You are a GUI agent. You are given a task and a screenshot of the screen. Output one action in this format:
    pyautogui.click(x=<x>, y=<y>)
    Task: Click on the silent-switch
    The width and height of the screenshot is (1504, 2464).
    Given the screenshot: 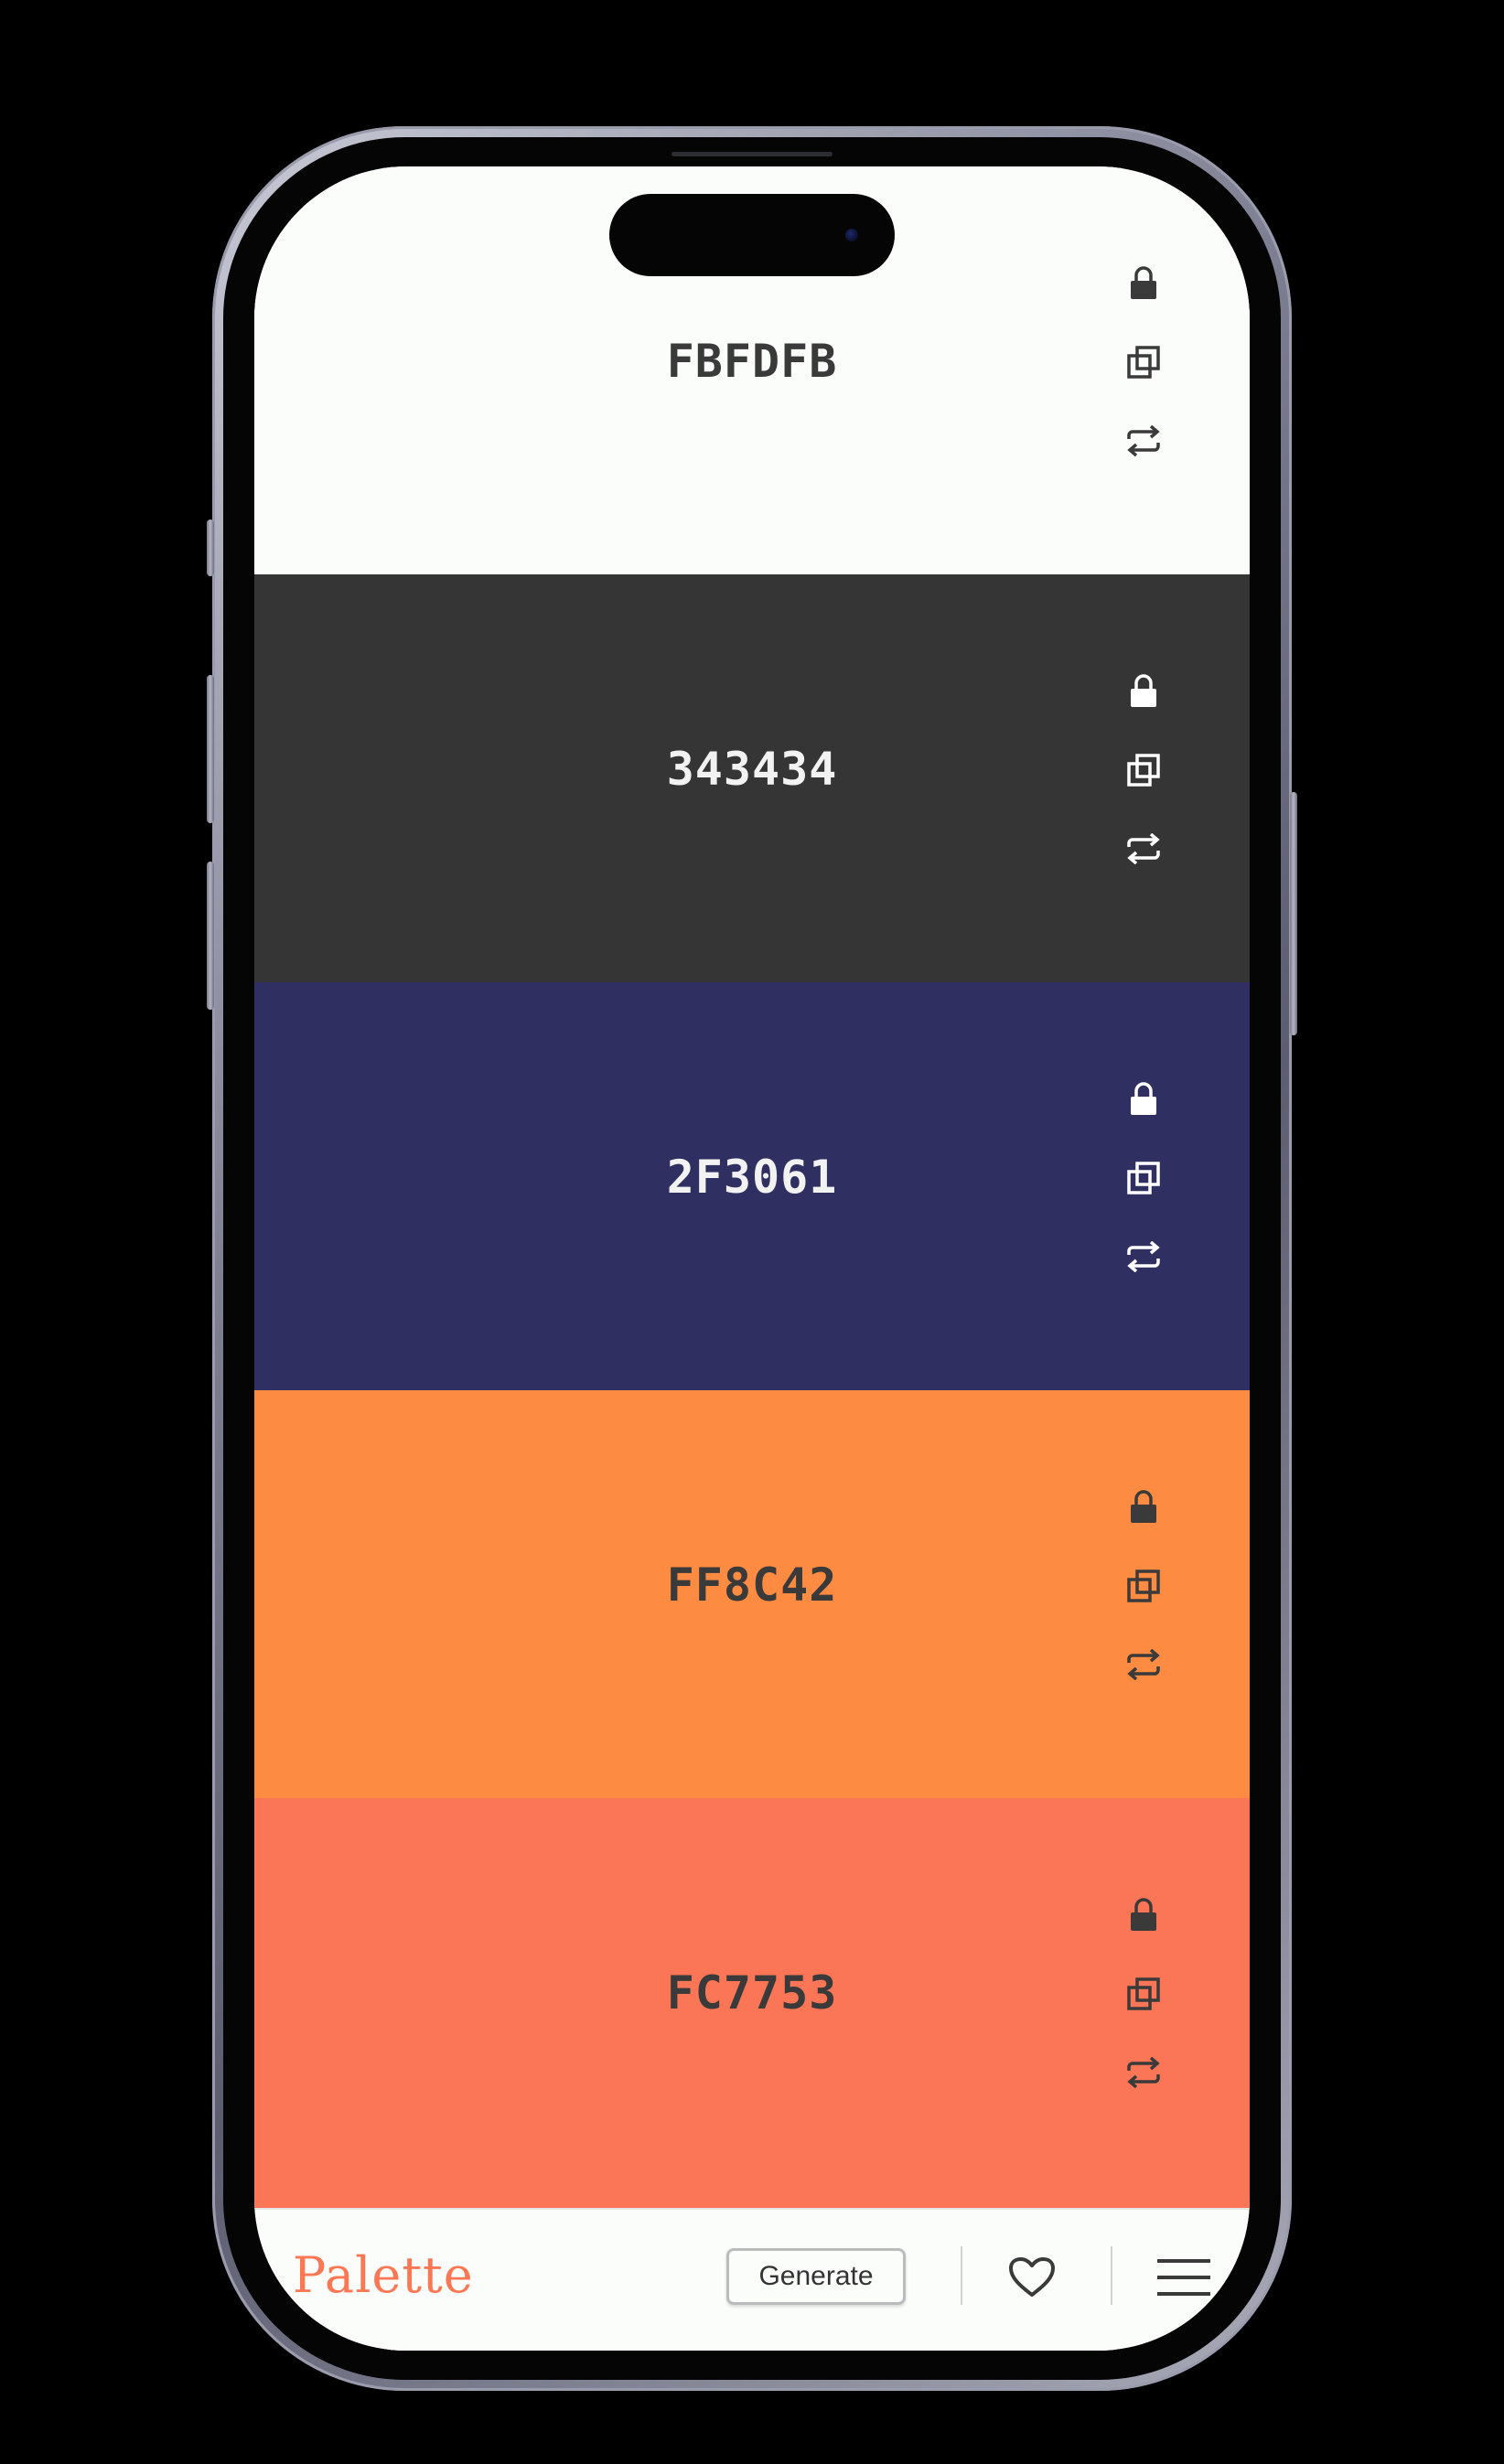 What is the action you would take?
    pyautogui.click(x=210, y=548)
    